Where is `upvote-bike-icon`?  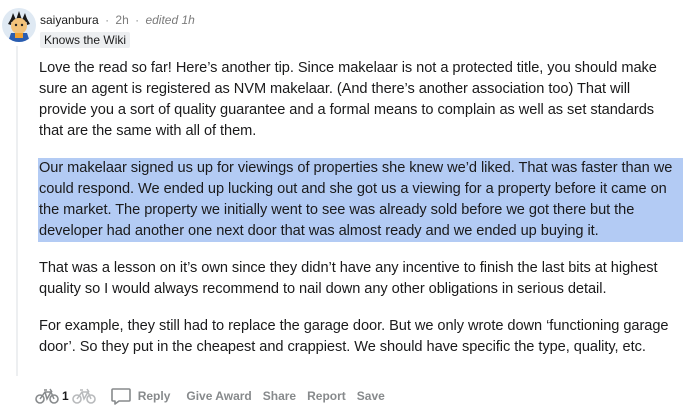
upvote-bike-icon is located at coordinates (47, 396).